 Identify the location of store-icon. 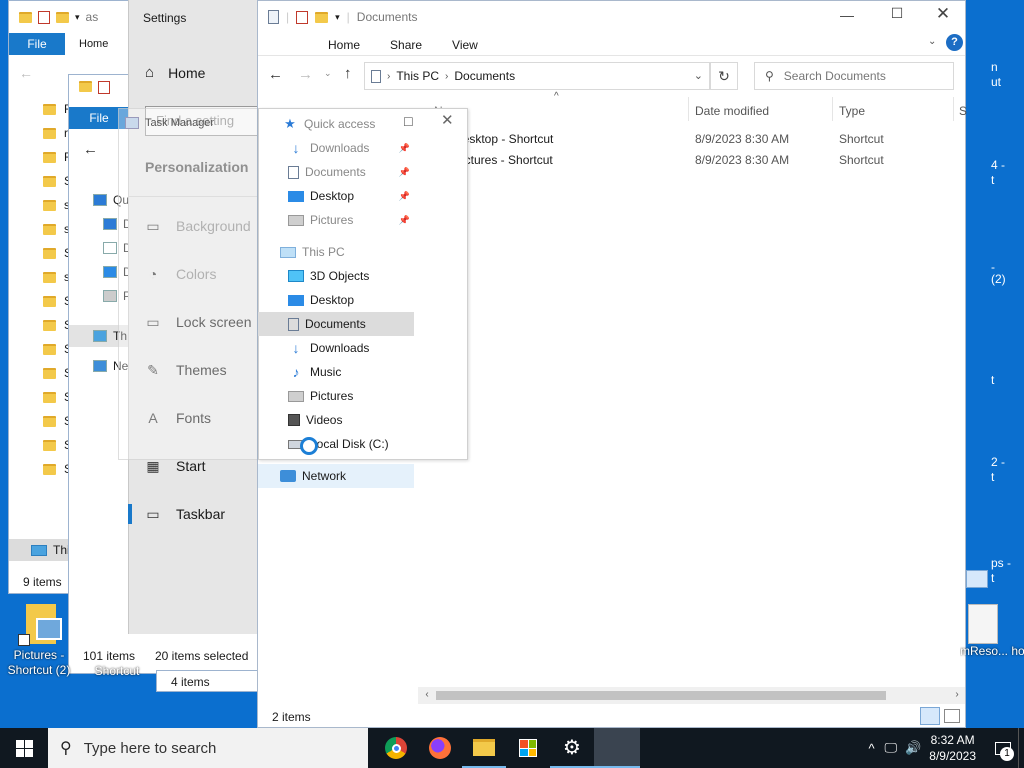
(528, 748).